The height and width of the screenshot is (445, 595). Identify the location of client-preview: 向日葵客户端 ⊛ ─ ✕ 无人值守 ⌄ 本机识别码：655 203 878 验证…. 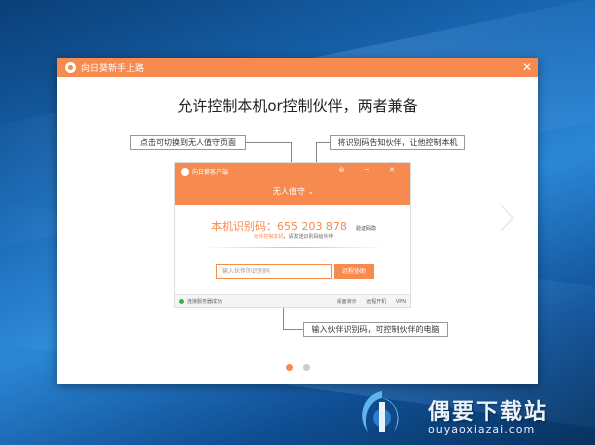
(292, 235).